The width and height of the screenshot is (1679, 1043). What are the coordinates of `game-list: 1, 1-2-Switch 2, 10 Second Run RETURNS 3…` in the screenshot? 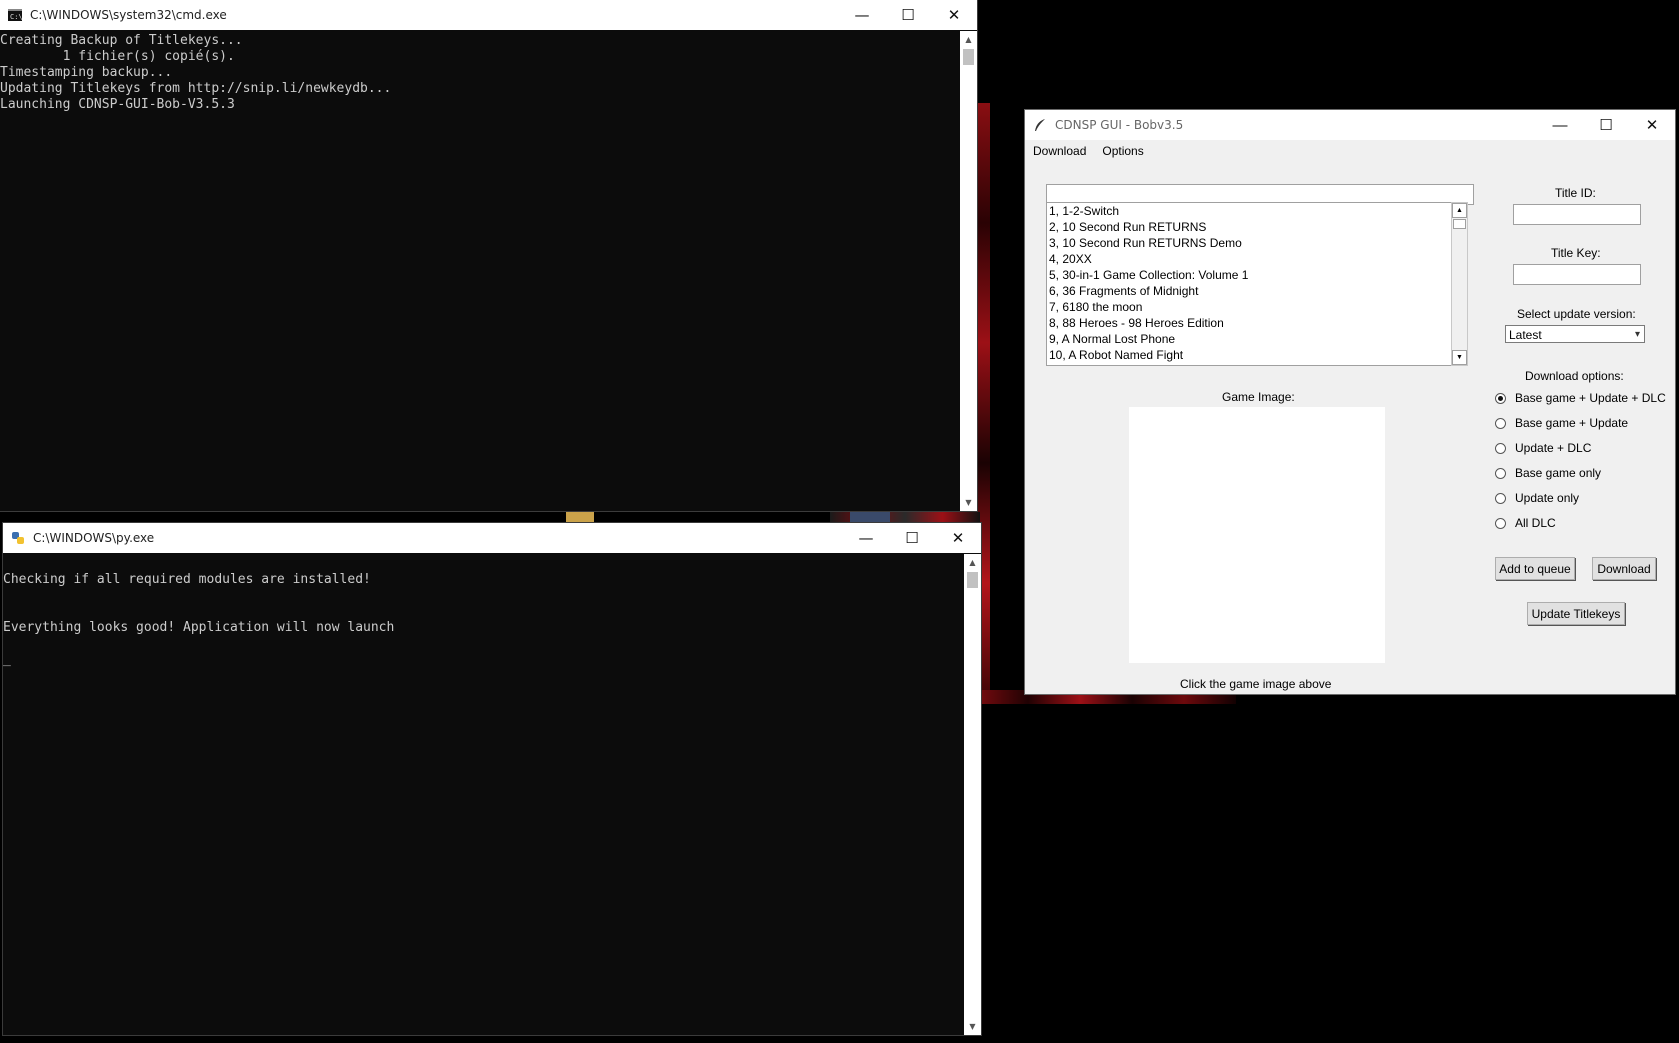 It's located at (1249, 284).